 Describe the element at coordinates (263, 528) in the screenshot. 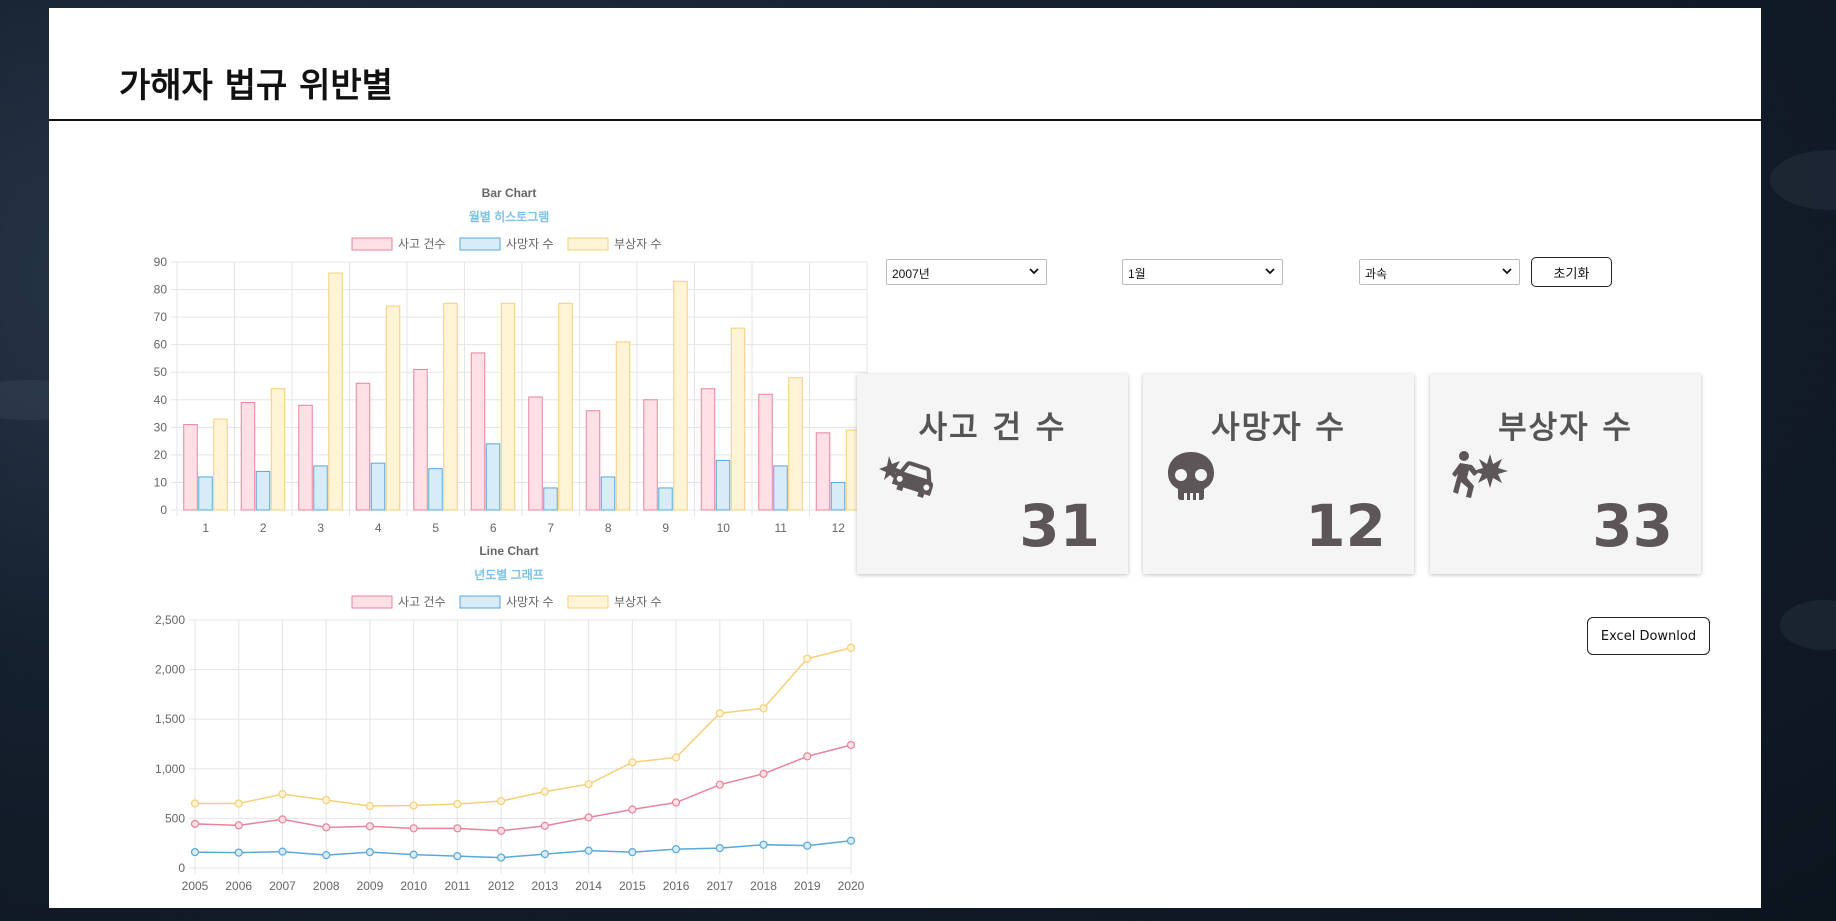

I see `x-tick-label: 2` at that location.